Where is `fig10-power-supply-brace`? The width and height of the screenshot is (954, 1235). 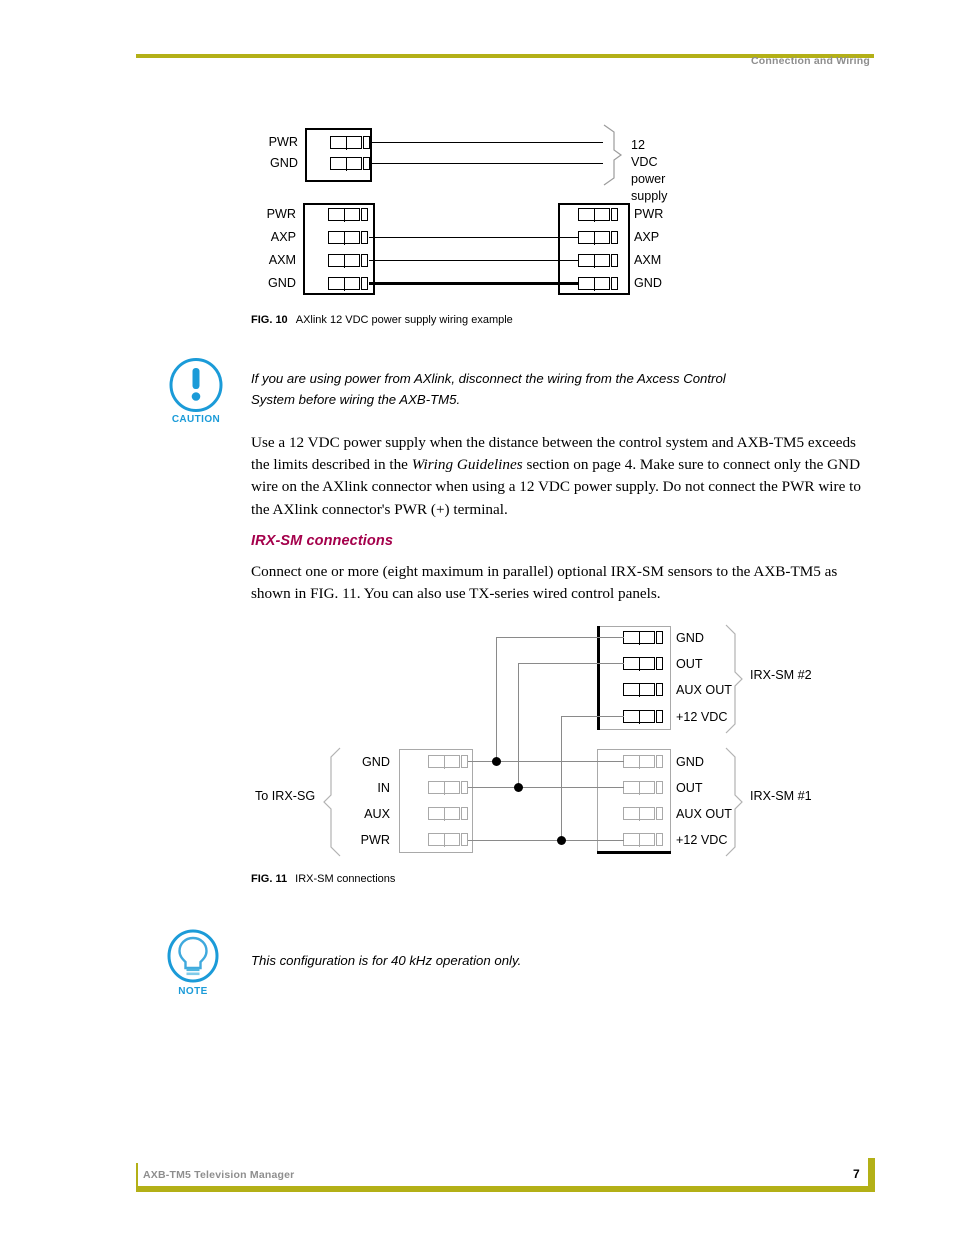
fig10-power-supply-brace is located at coordinates (613, 155).